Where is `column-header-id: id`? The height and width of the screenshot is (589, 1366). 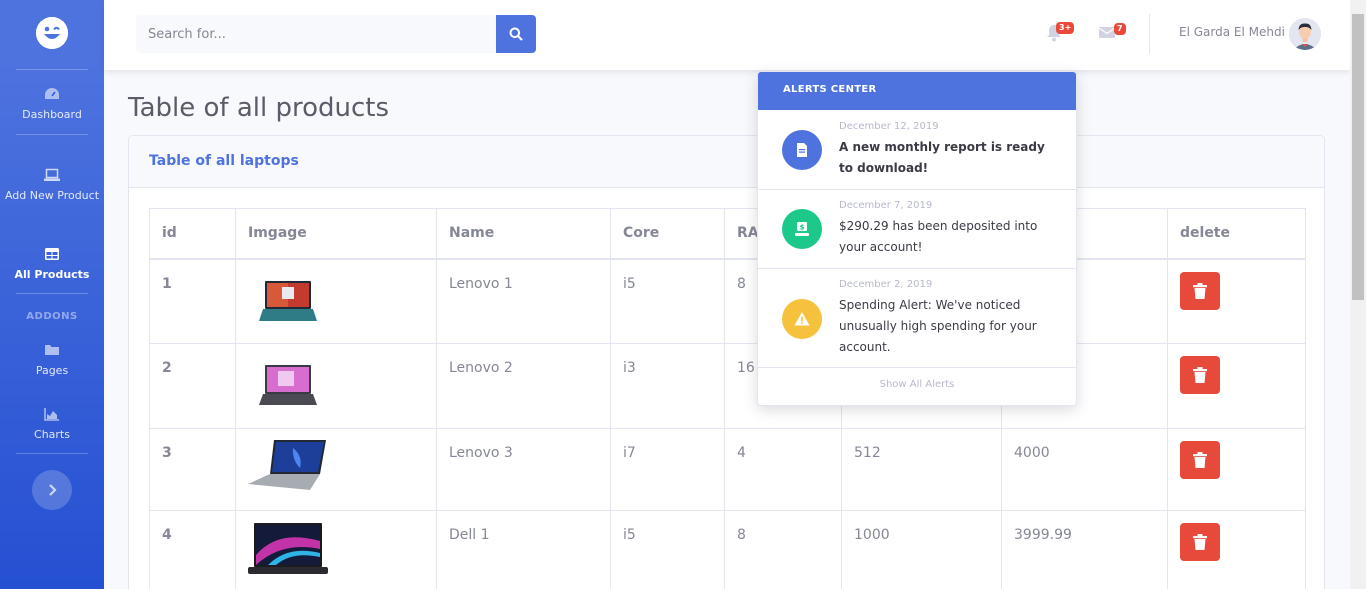 column-header-id: id is located at coordinates (192, 234).